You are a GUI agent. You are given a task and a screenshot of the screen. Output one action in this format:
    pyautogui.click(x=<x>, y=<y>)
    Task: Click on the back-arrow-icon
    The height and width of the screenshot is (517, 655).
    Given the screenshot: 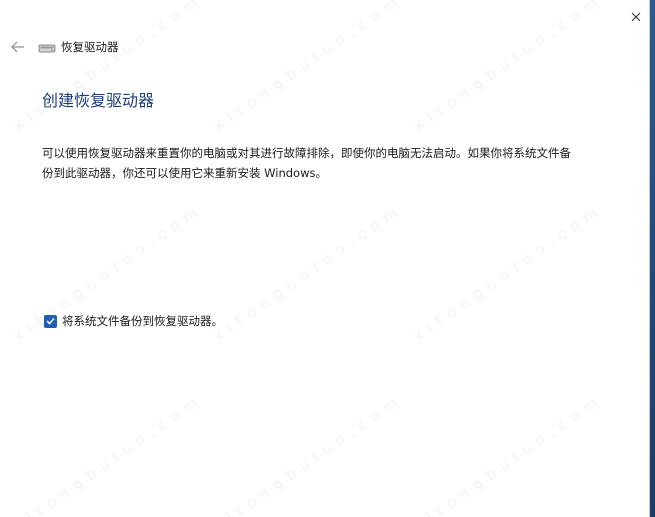 What is the action you would take?
    pyautogui.click(x=17, y=47)
    